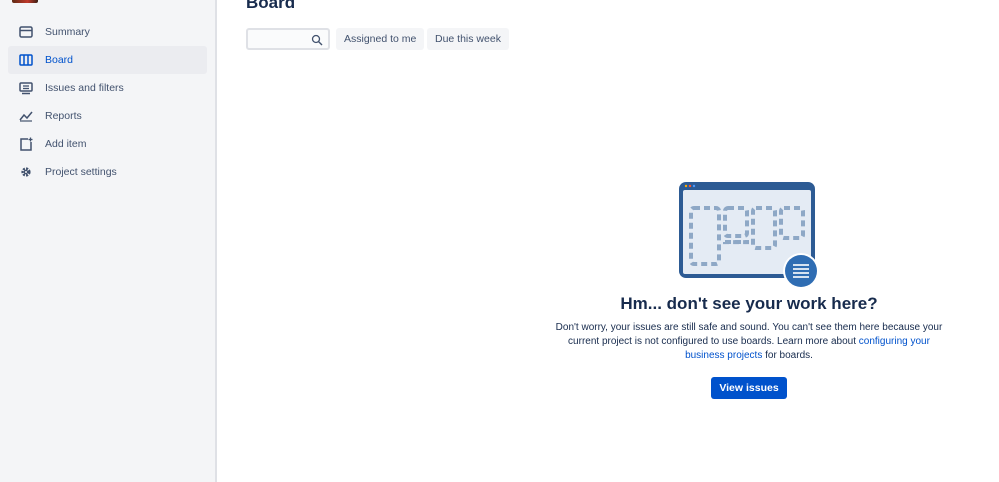 The width and height of the screenshot is (999, 482). Describe the element at coordinates (288, 39) in the screenshot. I see `search-input` at that location.